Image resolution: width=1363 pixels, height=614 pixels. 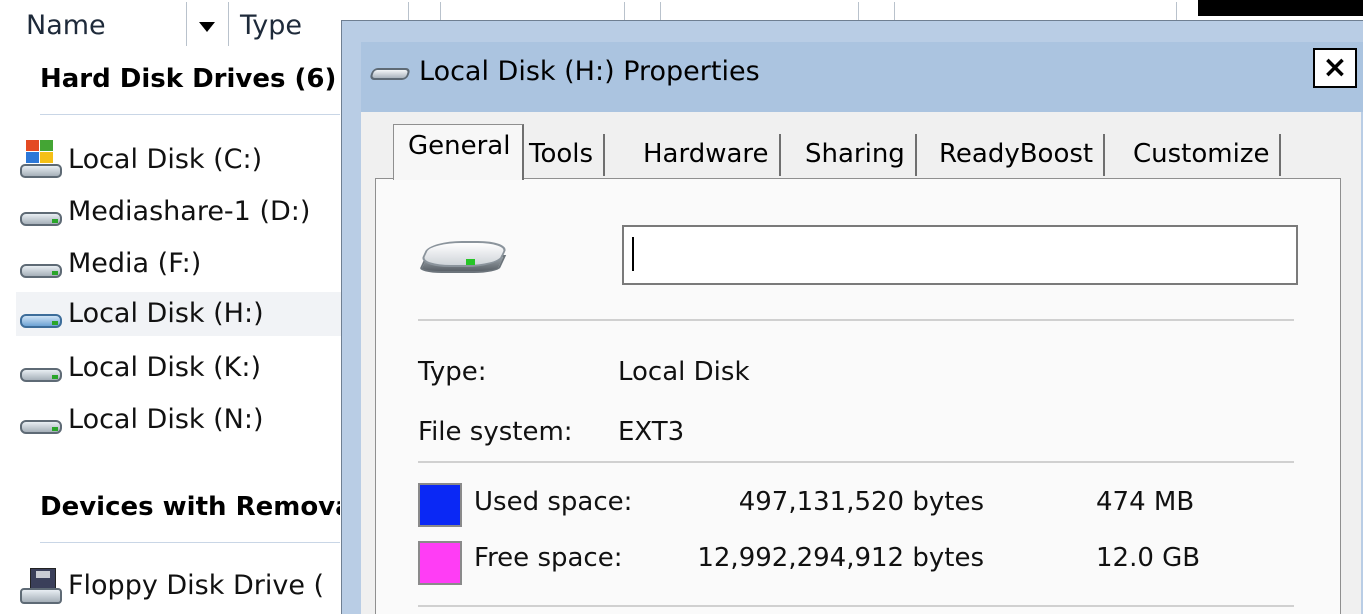 I want to click on windows-drive-icon, so click(x=41, y=159).